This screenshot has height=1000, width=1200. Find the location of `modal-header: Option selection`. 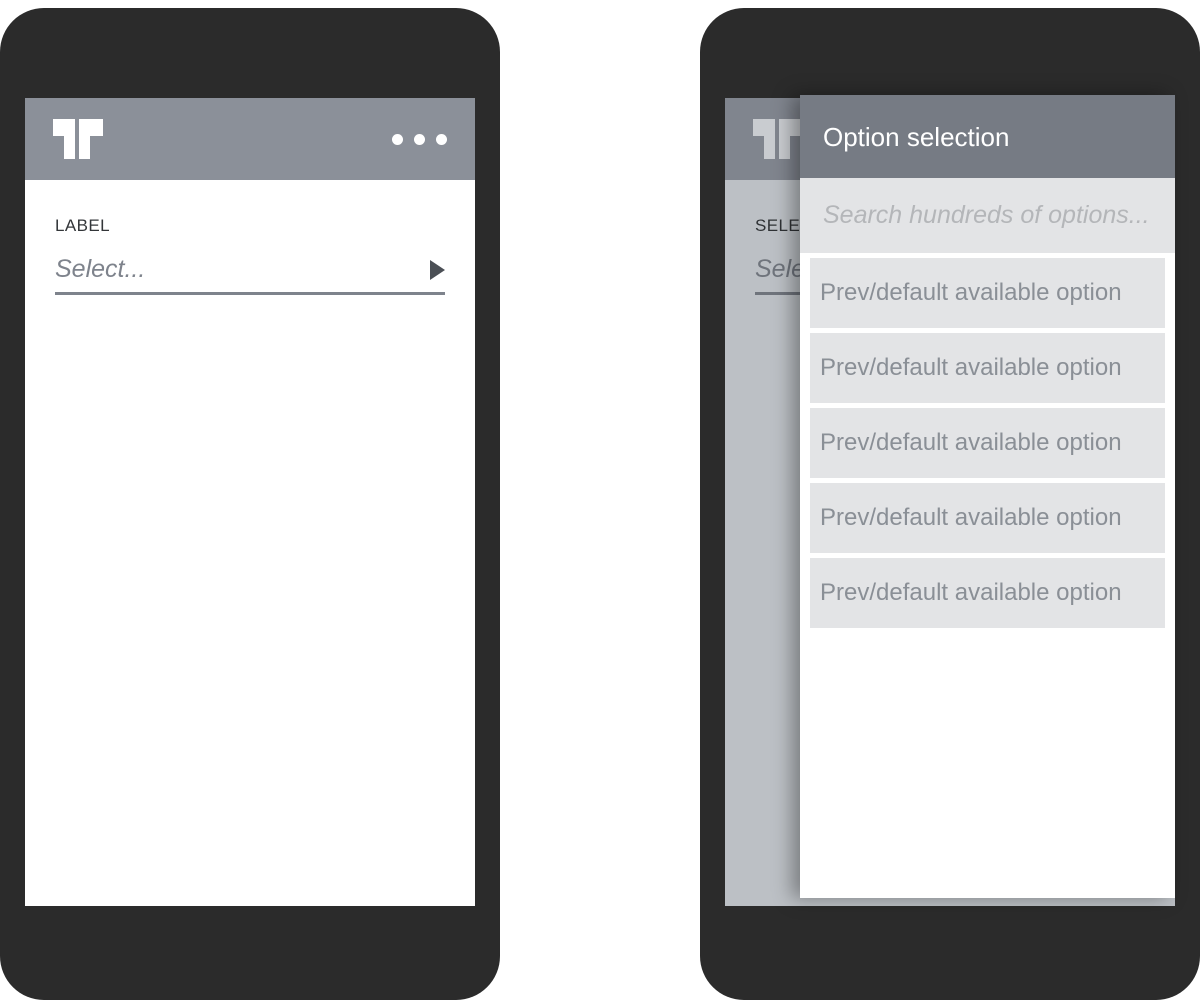

modal-header: Option selection is located at coordinates (987, 136).